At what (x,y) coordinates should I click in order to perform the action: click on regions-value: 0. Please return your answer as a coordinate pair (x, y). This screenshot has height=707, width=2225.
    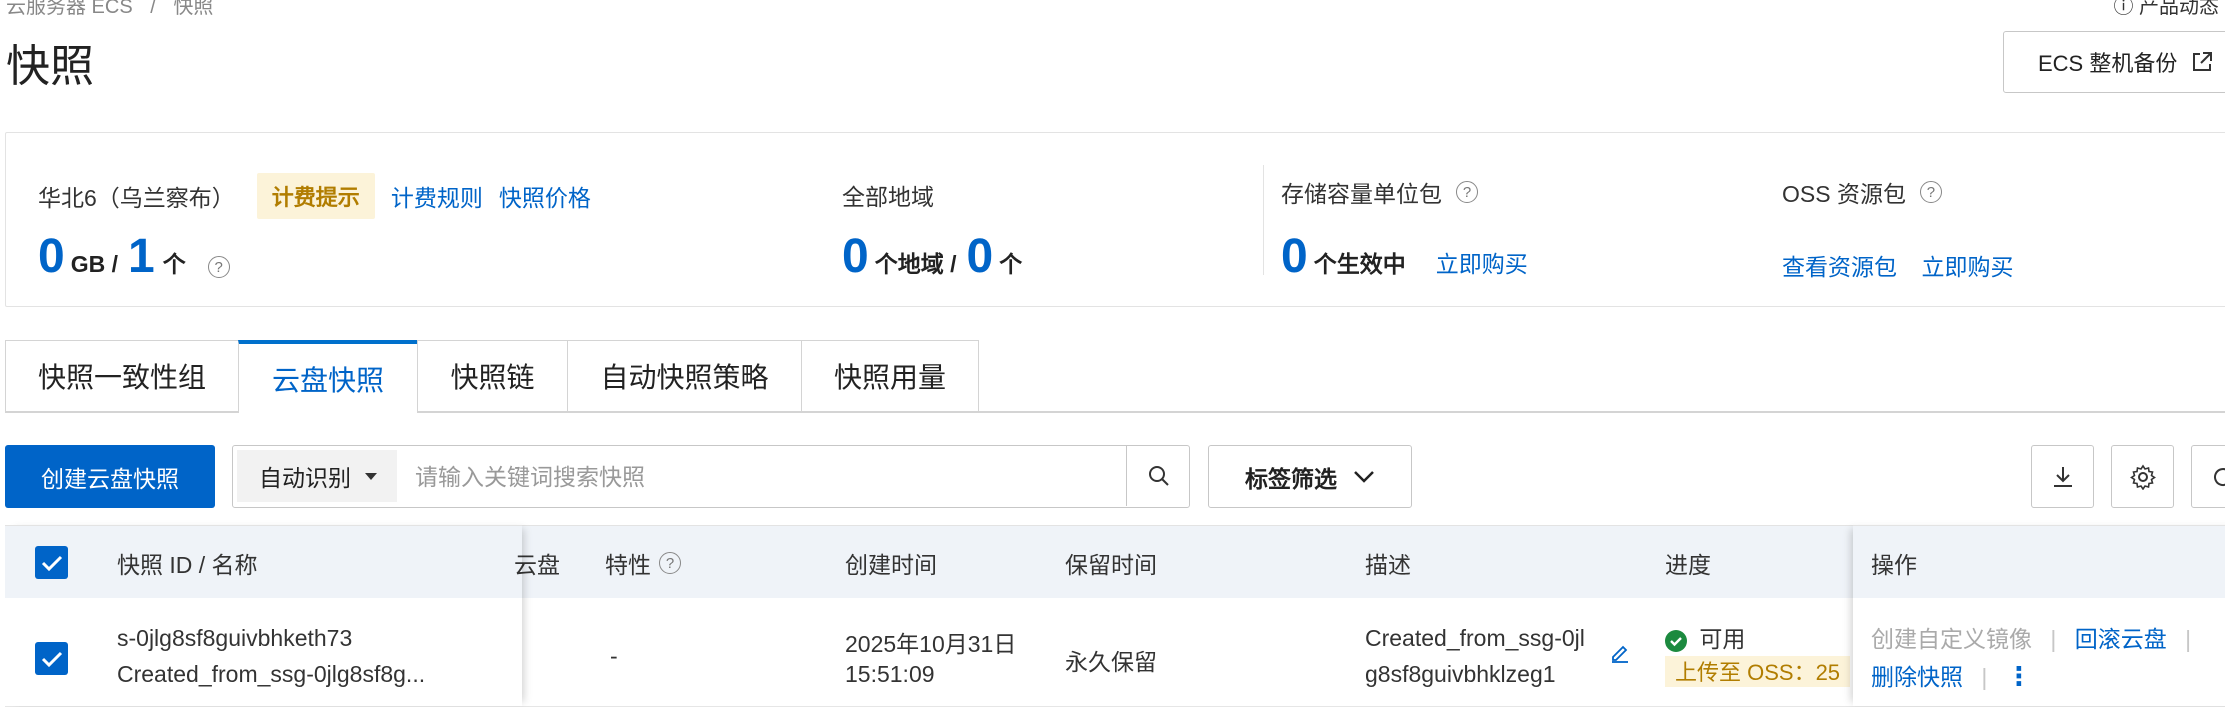
    Looking at the image, I should click on (855, 256).